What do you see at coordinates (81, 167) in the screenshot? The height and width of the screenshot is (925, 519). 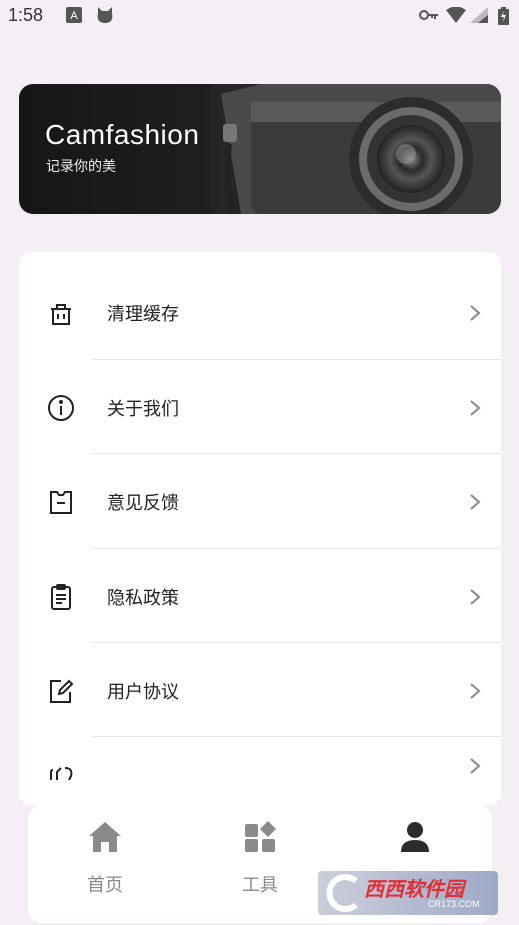 I see `banner-subtitle: 记录你的美` at bounding box center [81, 167].